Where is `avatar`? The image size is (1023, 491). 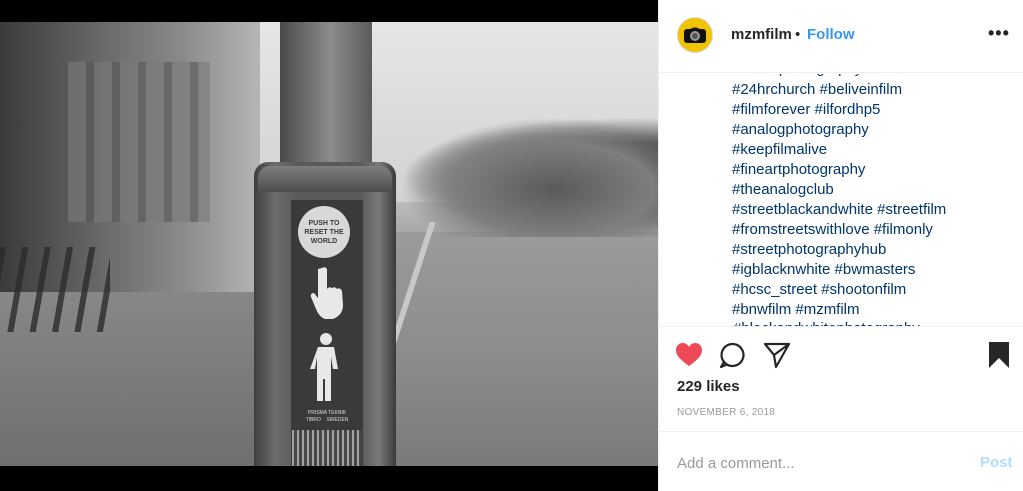
avatar is located at coordinates (695, 35).